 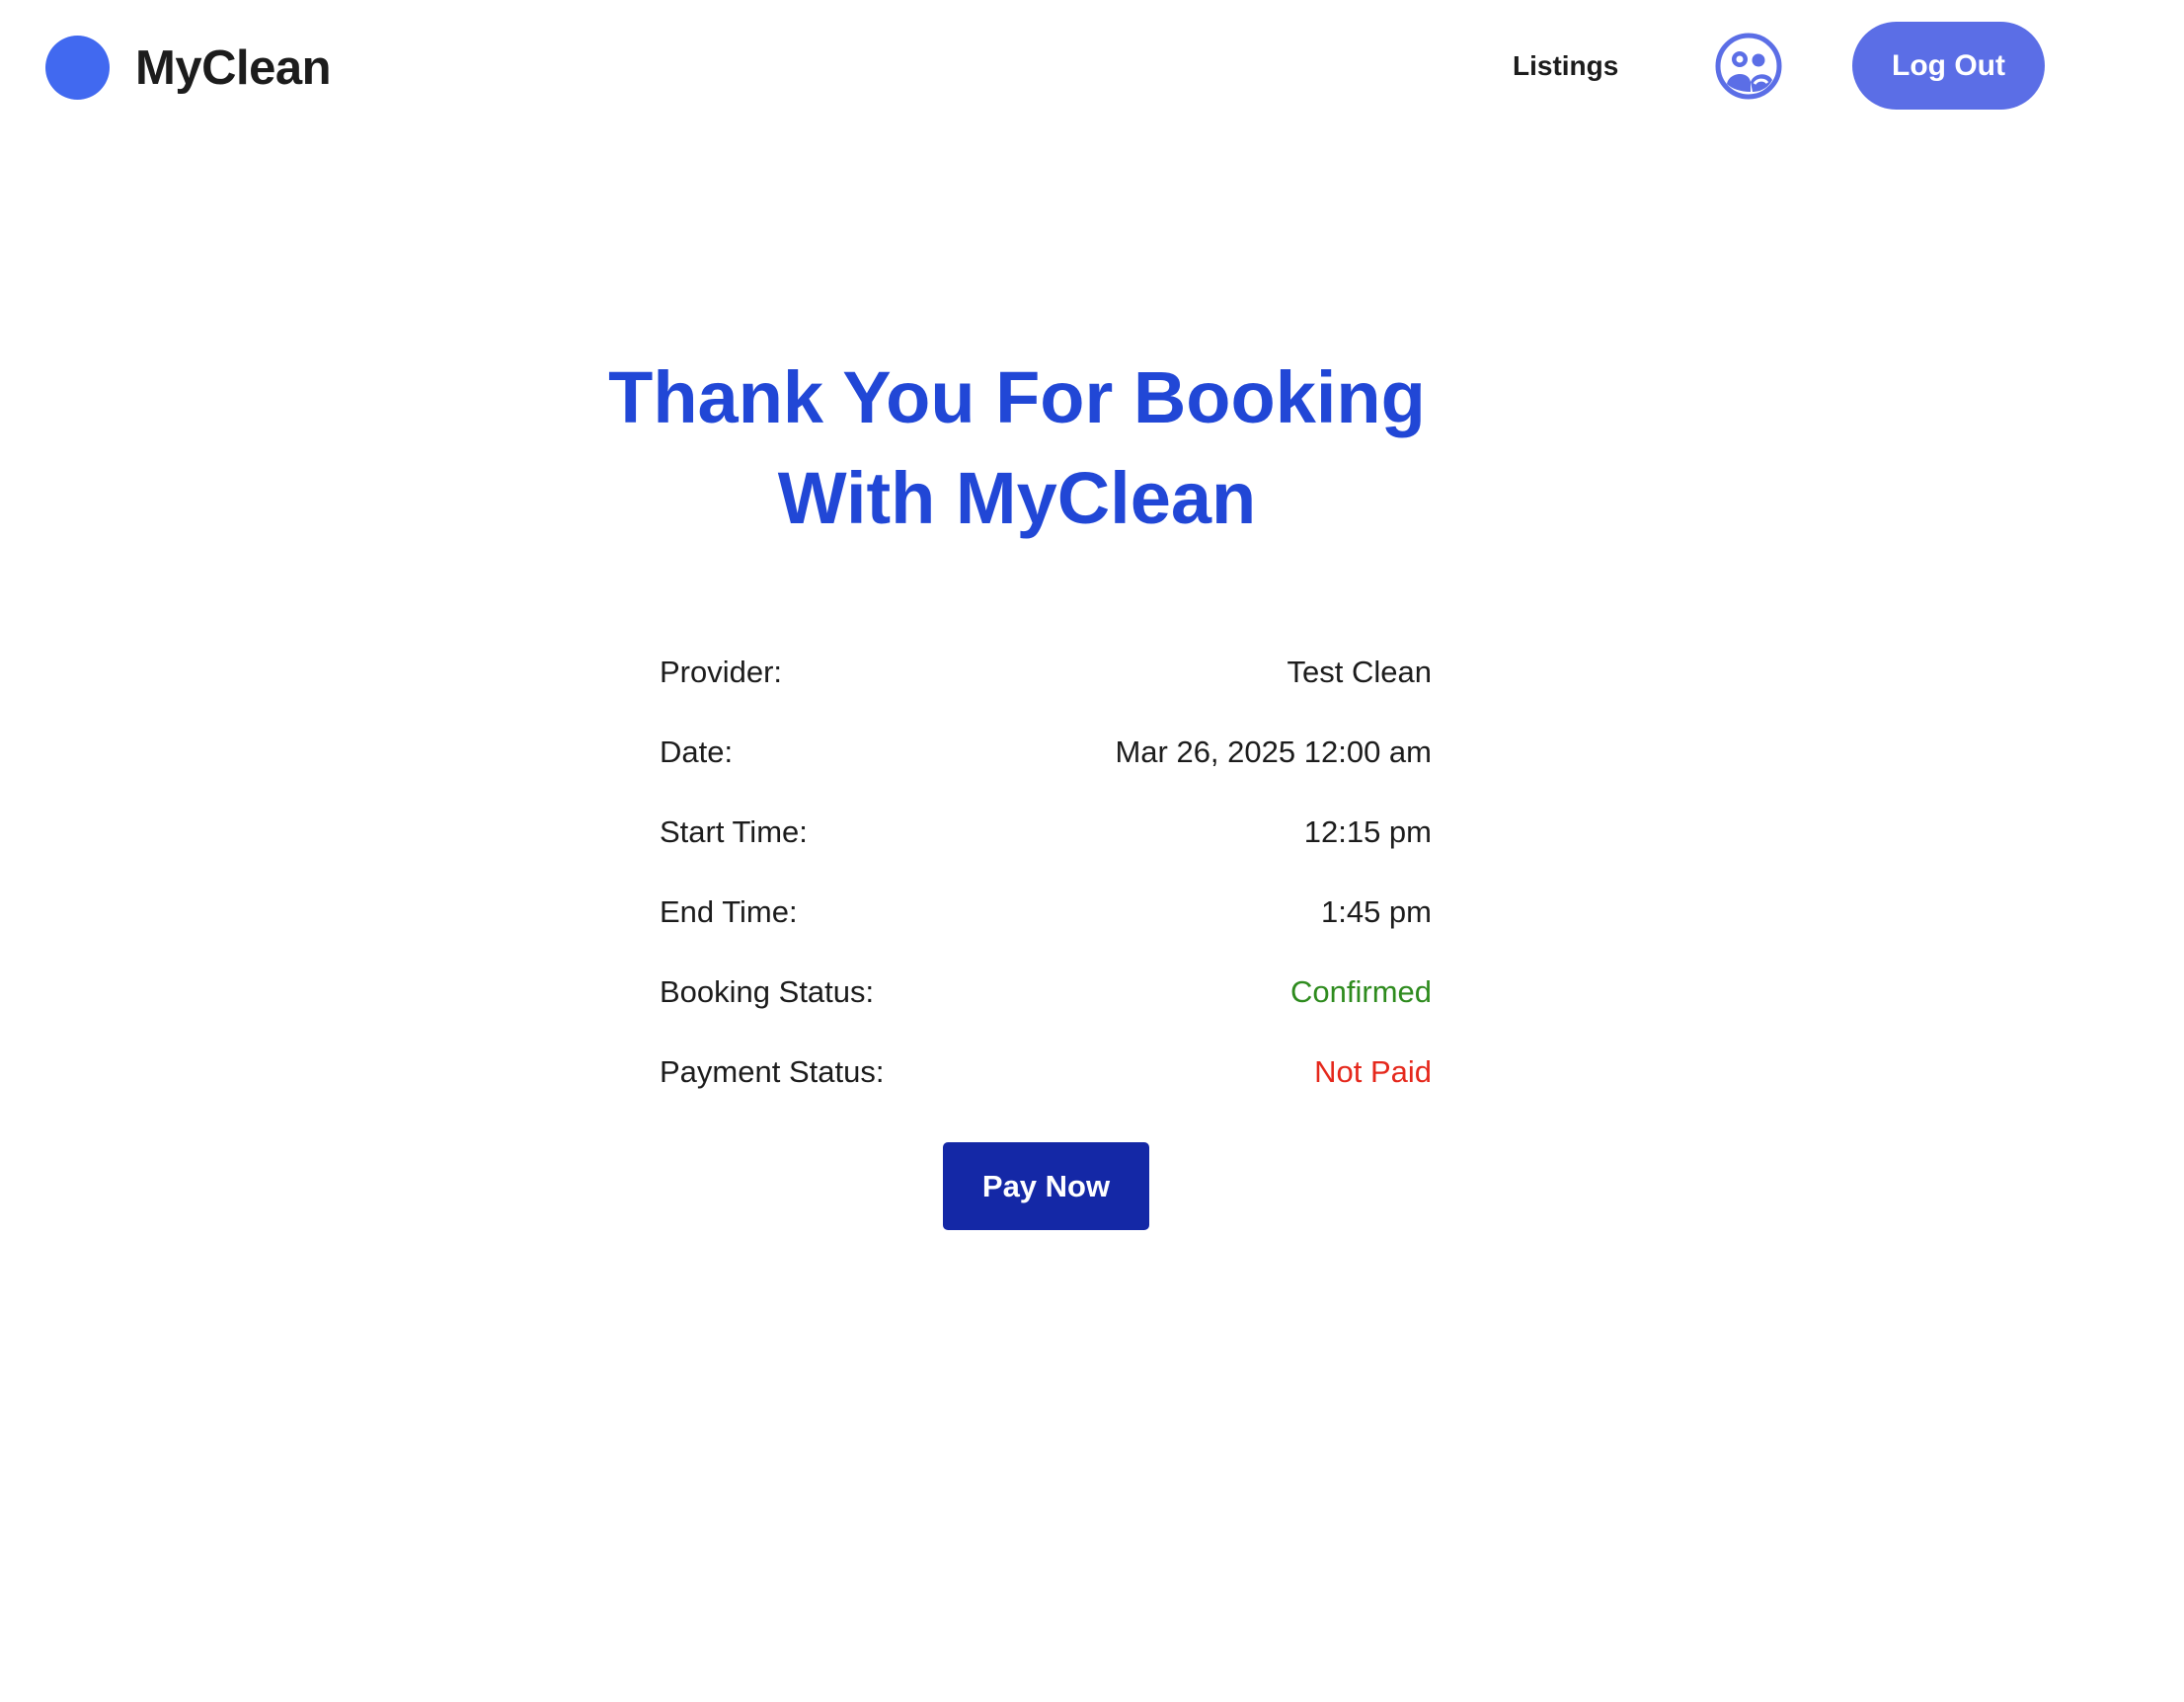 What do you see at coordinates (734, 831) in the screenshot?
I see `detail-label: Start Time:` at bounding box center [734, 831].